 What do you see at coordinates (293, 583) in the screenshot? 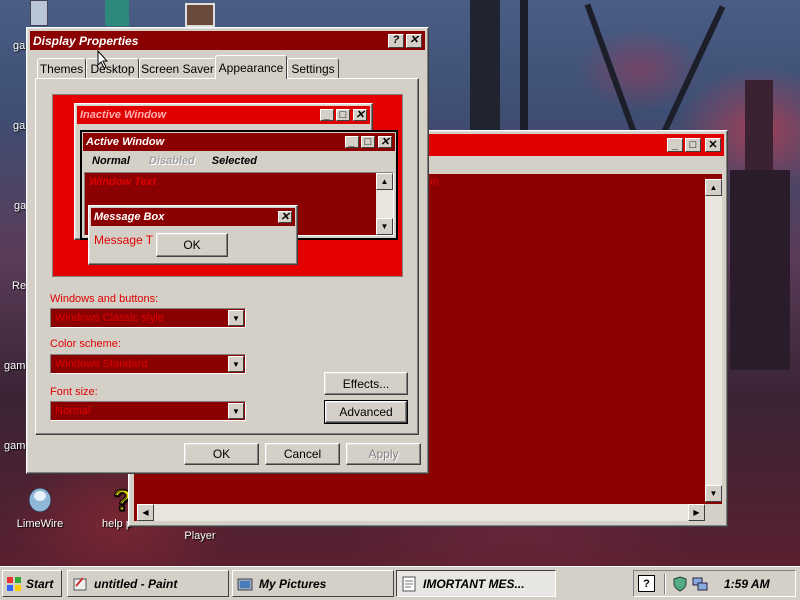
I see `taskbar-item-label: My Pictures` at bounding box center [293, 583].